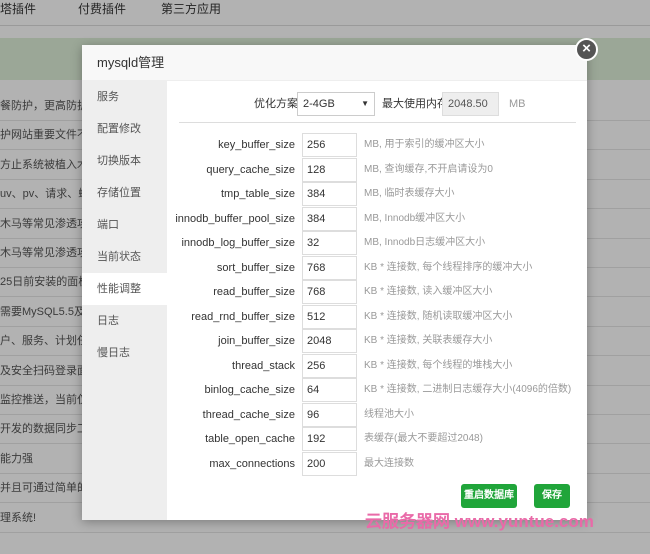  I want to click on param-label: read_buffer_size, so click(254, 292).